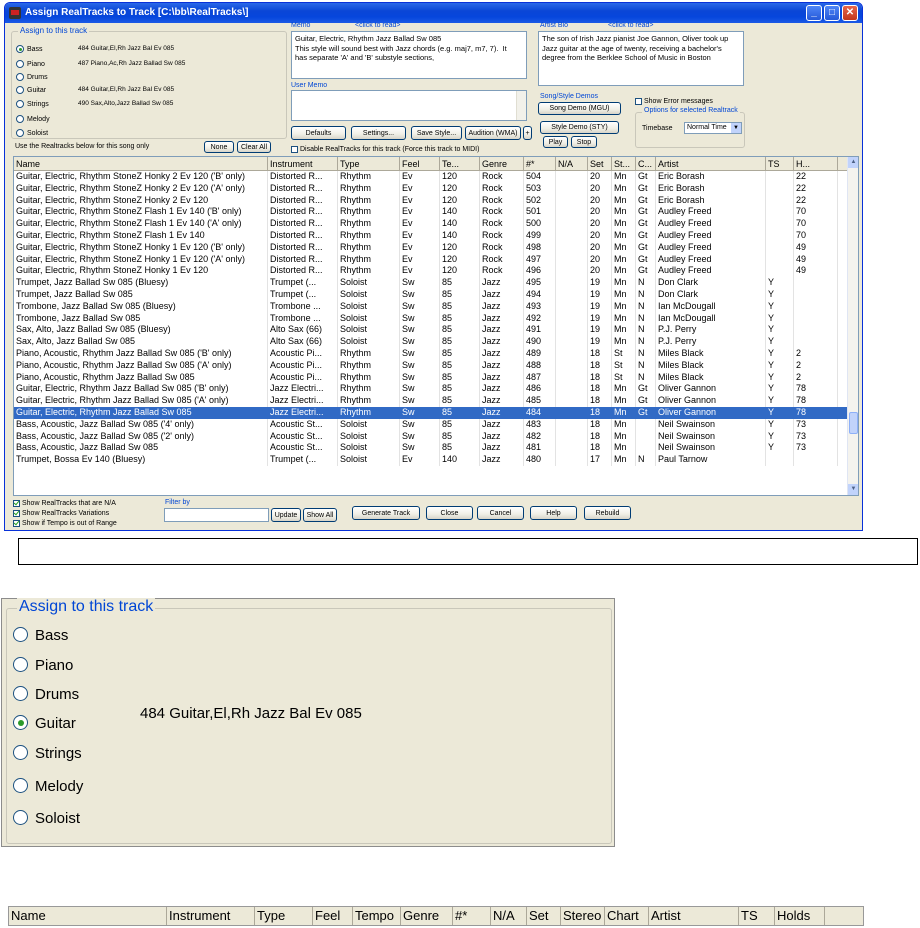  I want to click on zoomed-option-4: Strings, so click(47, 754).